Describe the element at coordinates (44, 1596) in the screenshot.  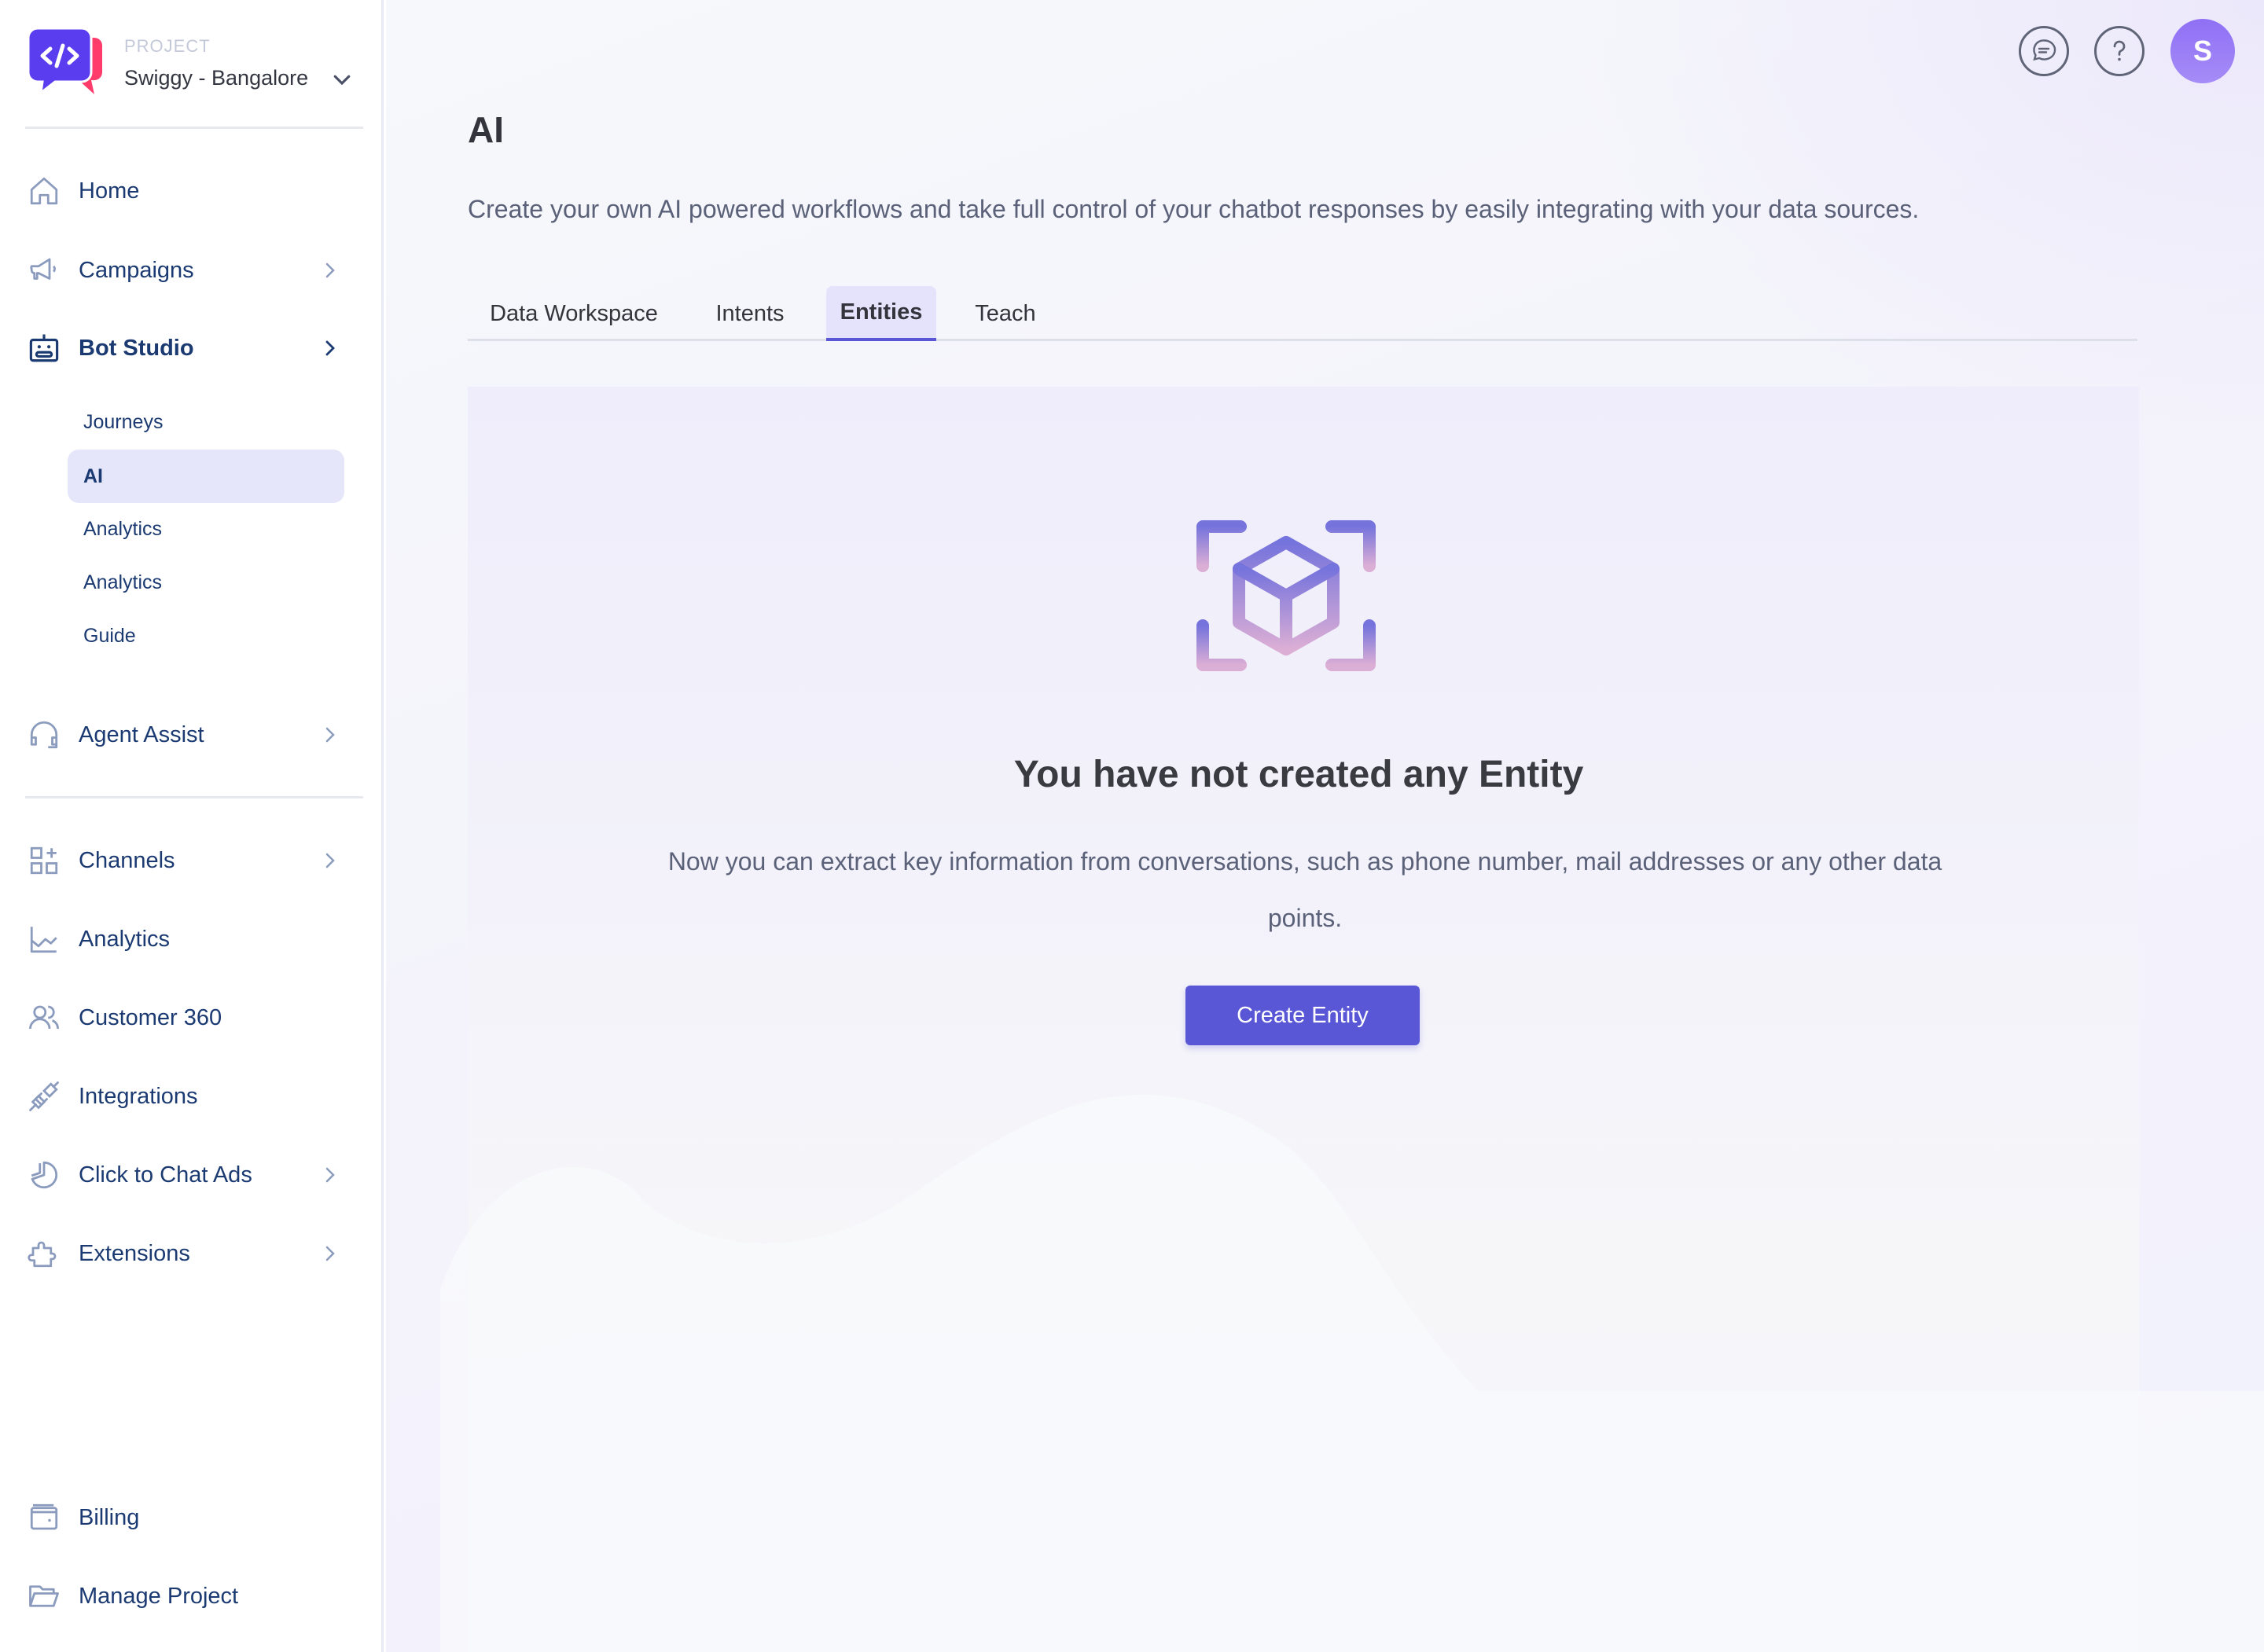
I see `folder-icon` at that location.